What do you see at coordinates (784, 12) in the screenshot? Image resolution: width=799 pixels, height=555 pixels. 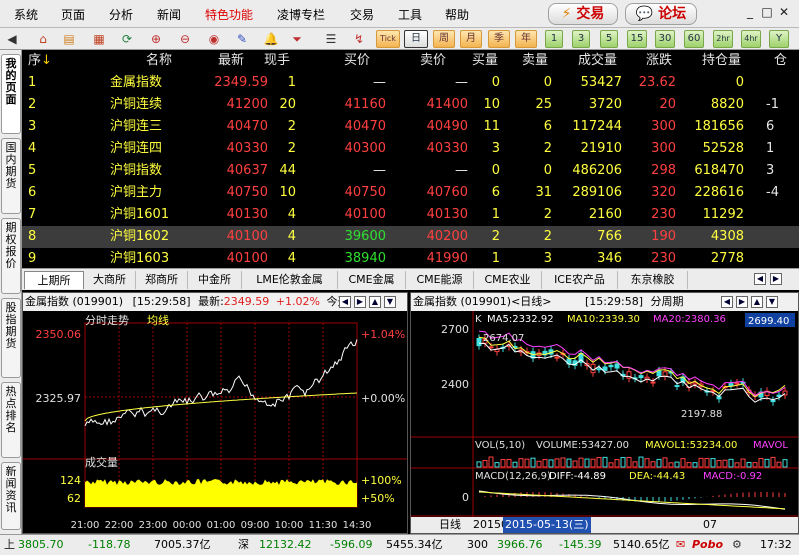 I see `close-icon: ✕` at bounding box center [784, 12].